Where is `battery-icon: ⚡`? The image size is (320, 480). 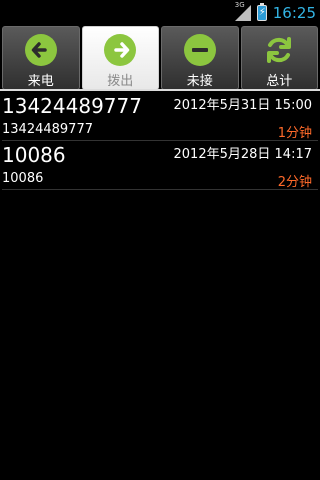 battery-icon: ⚡ is located at coordinates (261, 12).